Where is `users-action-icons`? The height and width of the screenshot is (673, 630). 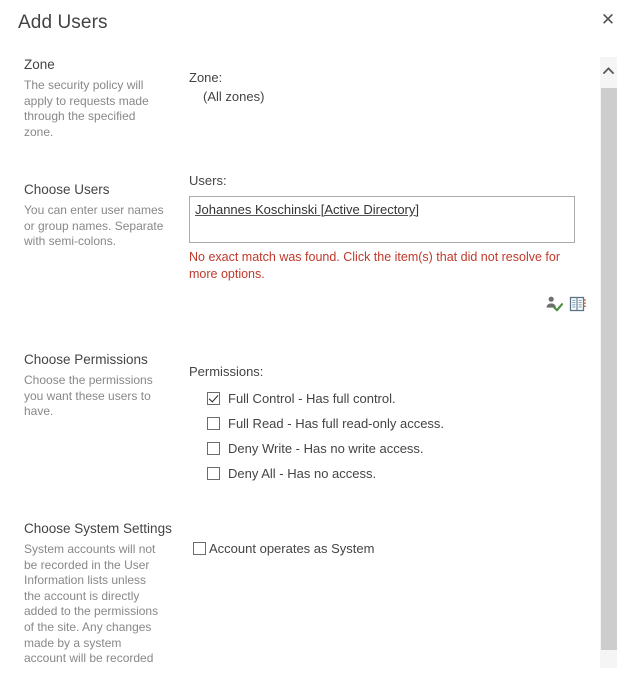
users-action-icons is located at coordinates (568, 304).